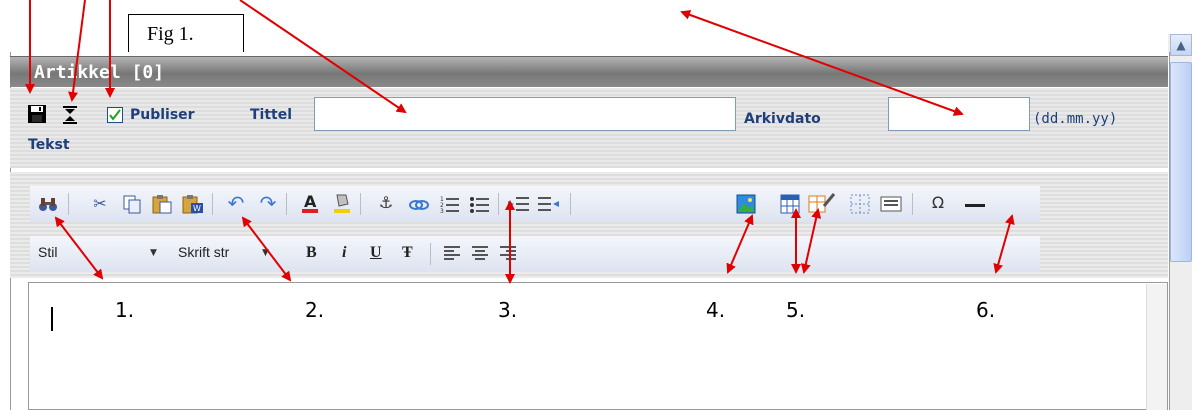  I want to click on arrow-title, so click(323, 57).